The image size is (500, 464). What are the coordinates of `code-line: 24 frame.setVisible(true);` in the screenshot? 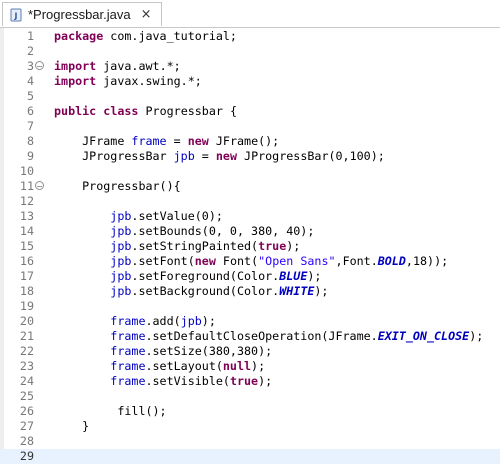 It's located at (250, 381).